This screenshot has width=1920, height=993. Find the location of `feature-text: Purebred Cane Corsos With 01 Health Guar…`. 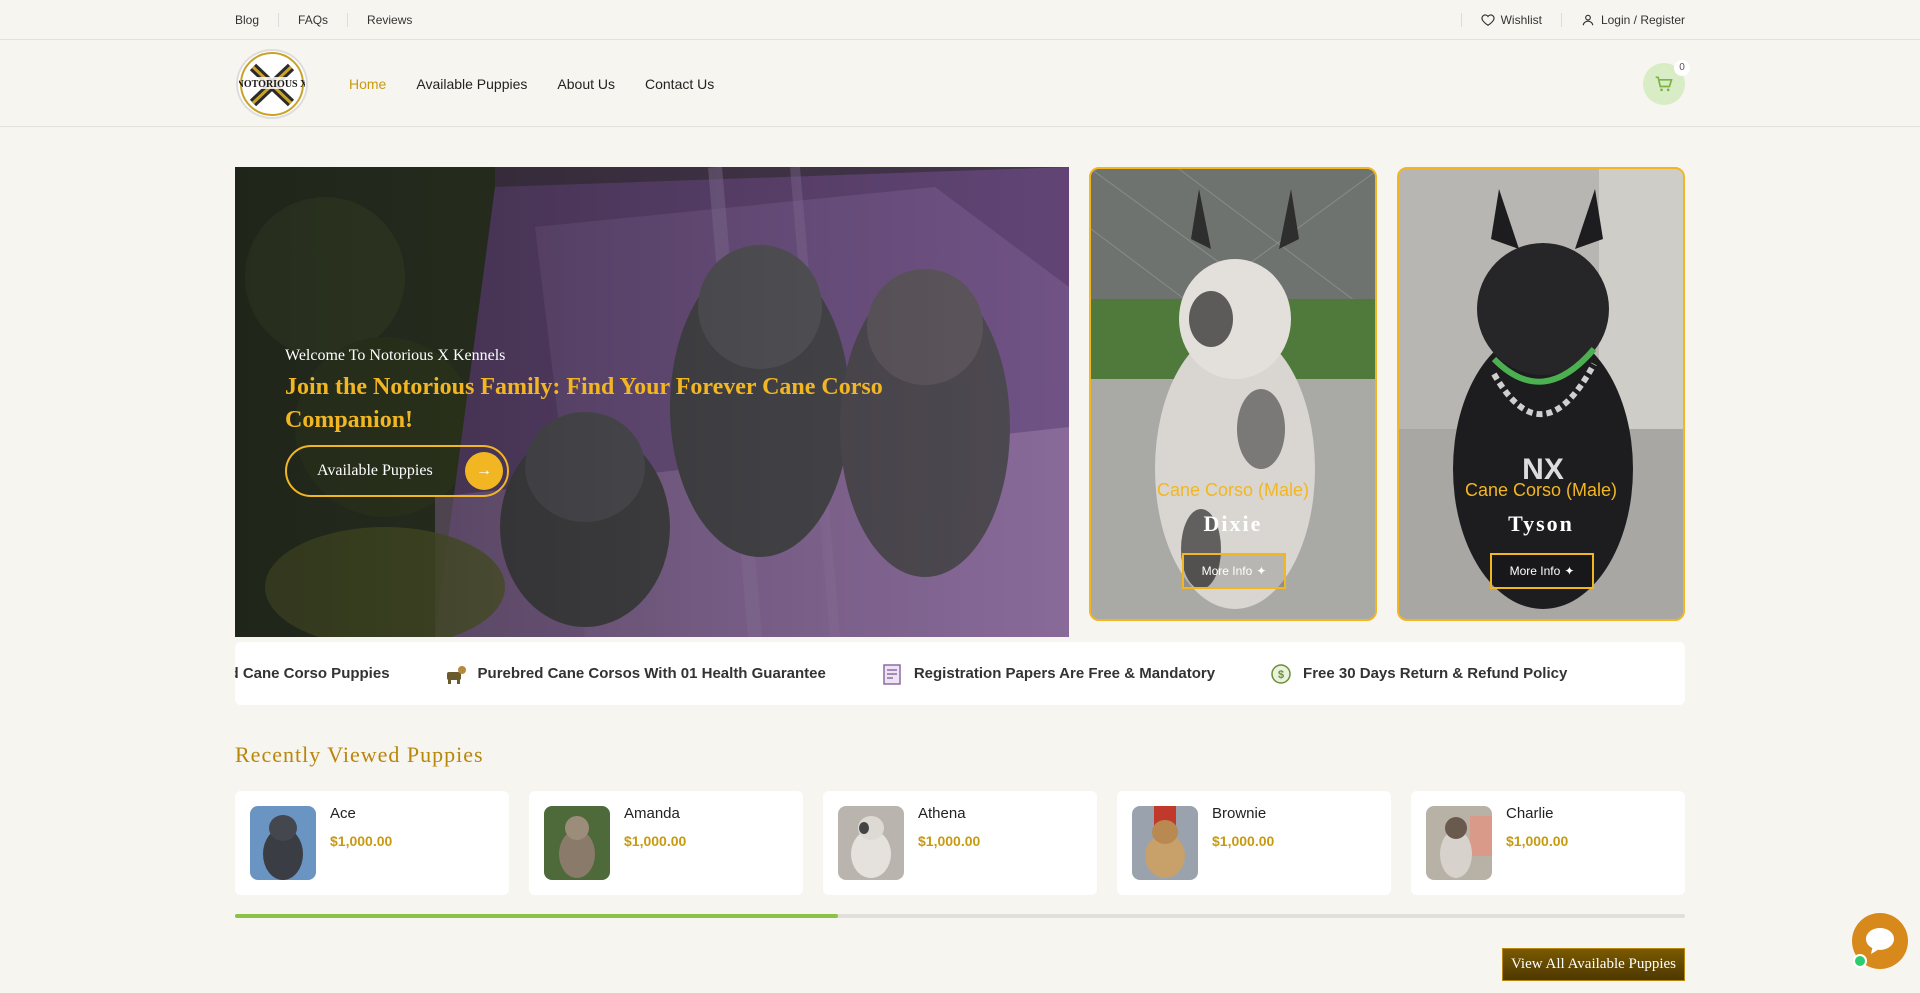

feature-text: Purebred Cane Corsos With 01 Health Guar… is located at coordinates (651, 673).